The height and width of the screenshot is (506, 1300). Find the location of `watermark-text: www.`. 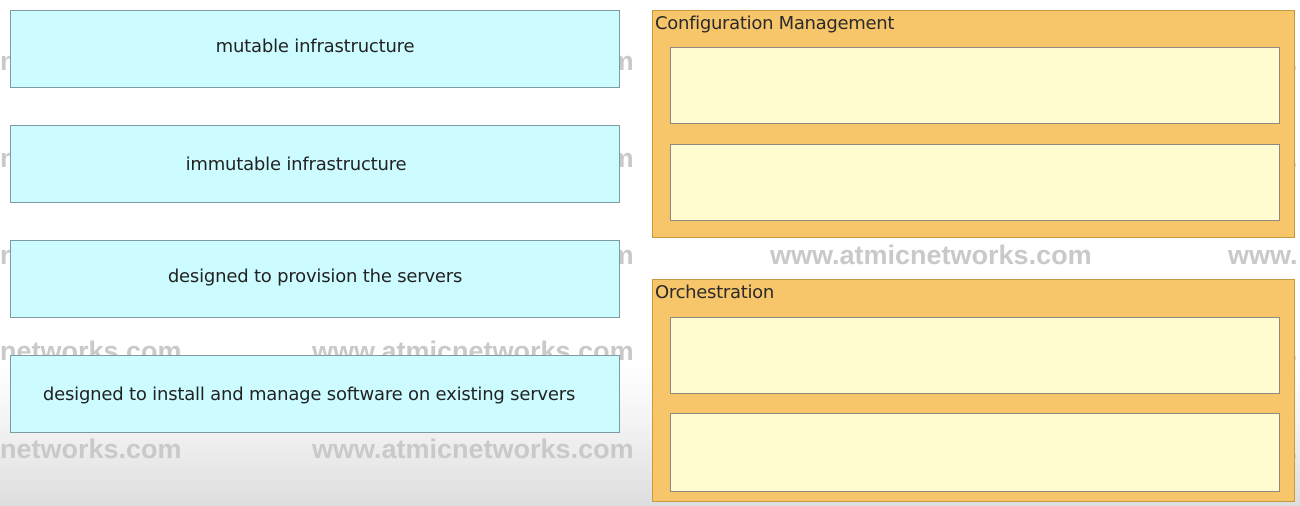

watermark-text: www. is located at coordinates (1263, 255).